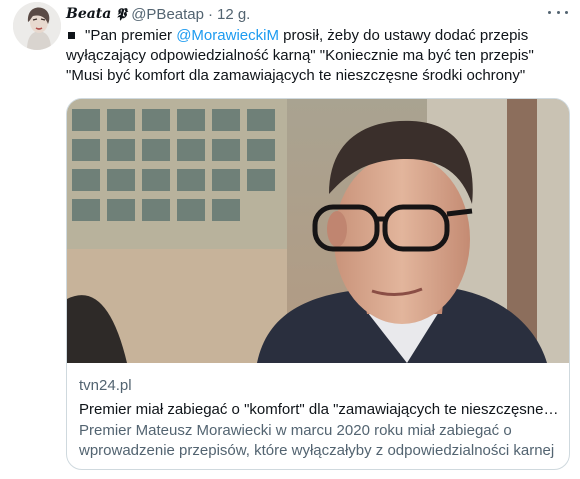  I want to click on tweet-header: Beata 𝕻 @PBeatap · 12 g., so click(158, 14).